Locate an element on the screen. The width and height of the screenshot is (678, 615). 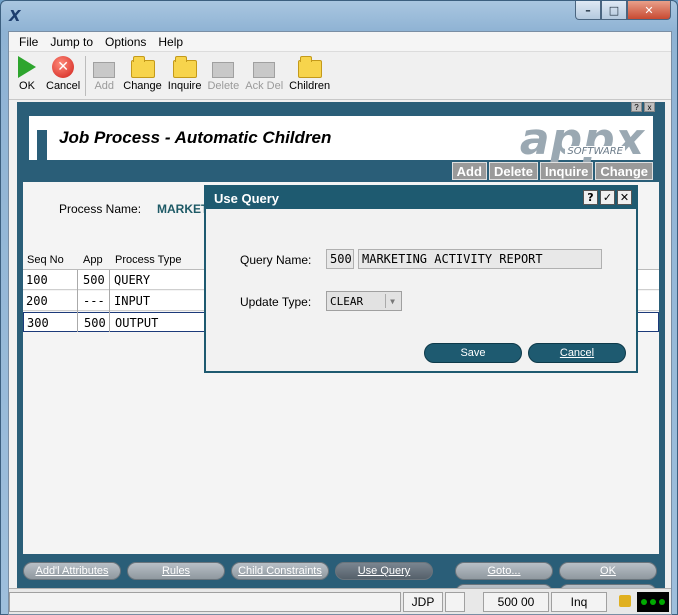
delete-icon is located at coordinates (223, 70).